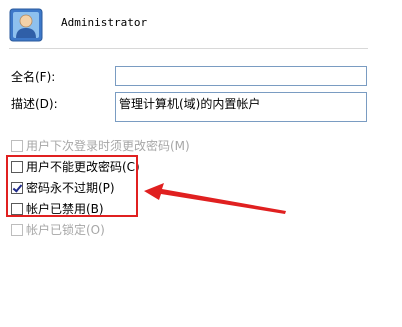 The width and height of the screenshot is (402, 327). I want to click on option-must-change-password: 用户下次登录时须更改密码(M), so click(100, 145).